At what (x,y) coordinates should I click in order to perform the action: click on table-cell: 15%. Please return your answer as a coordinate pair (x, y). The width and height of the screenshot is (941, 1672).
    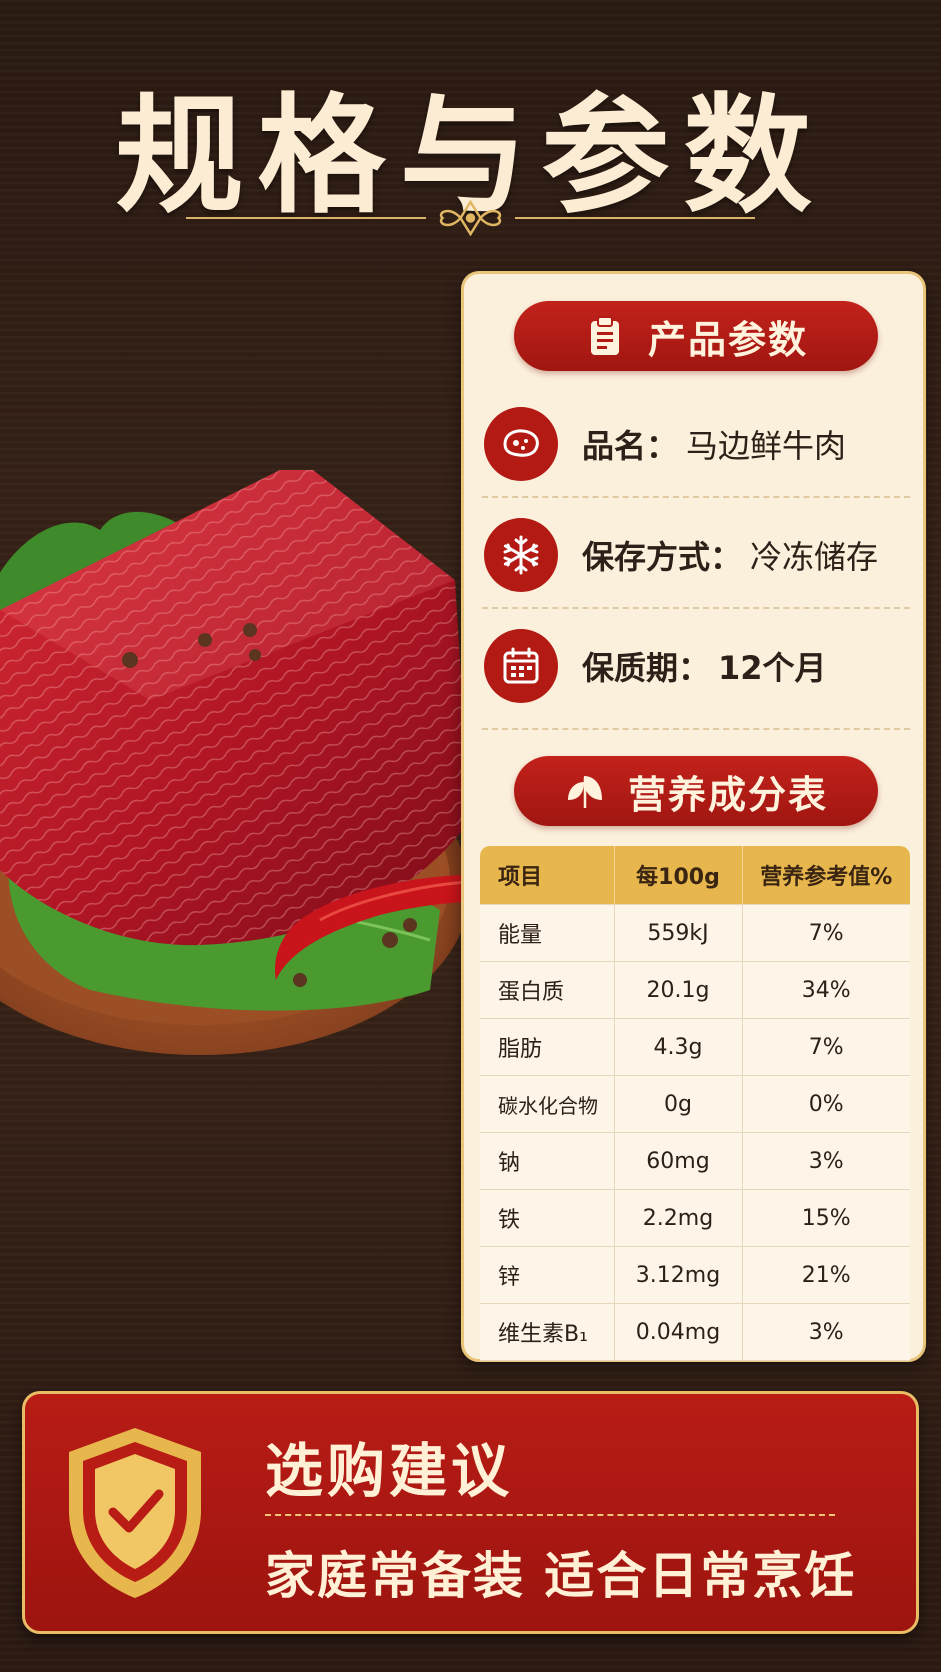
    Looking at the image, I should click on (826, 1218).